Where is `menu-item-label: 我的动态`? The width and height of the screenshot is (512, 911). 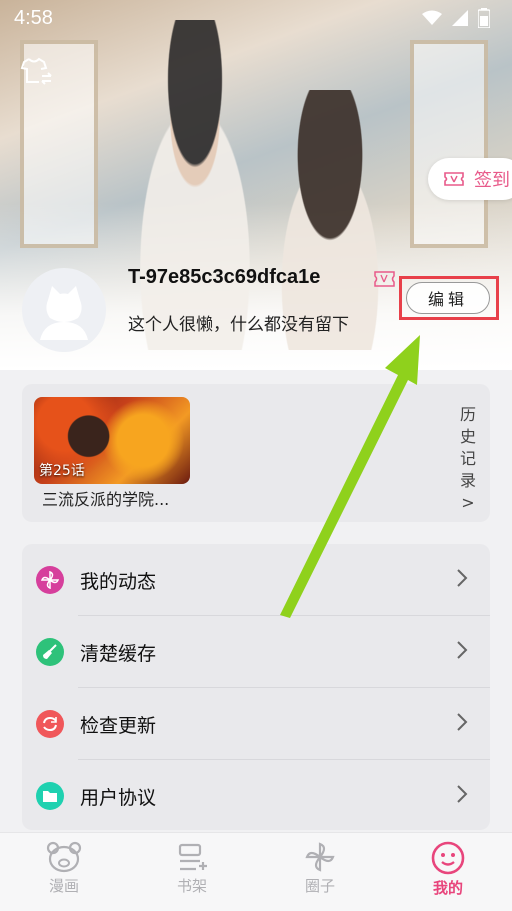 menu-item-label: 我的动态 is located at coordinates (118, 581).